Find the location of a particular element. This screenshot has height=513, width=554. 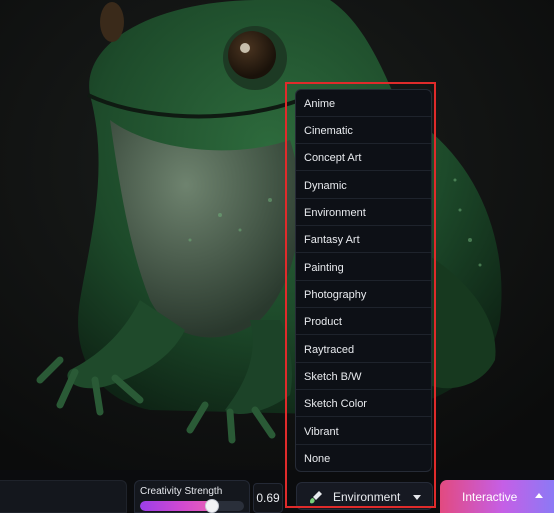

creativity-strength-value: 0.69 is located at coordinates (268, 498).